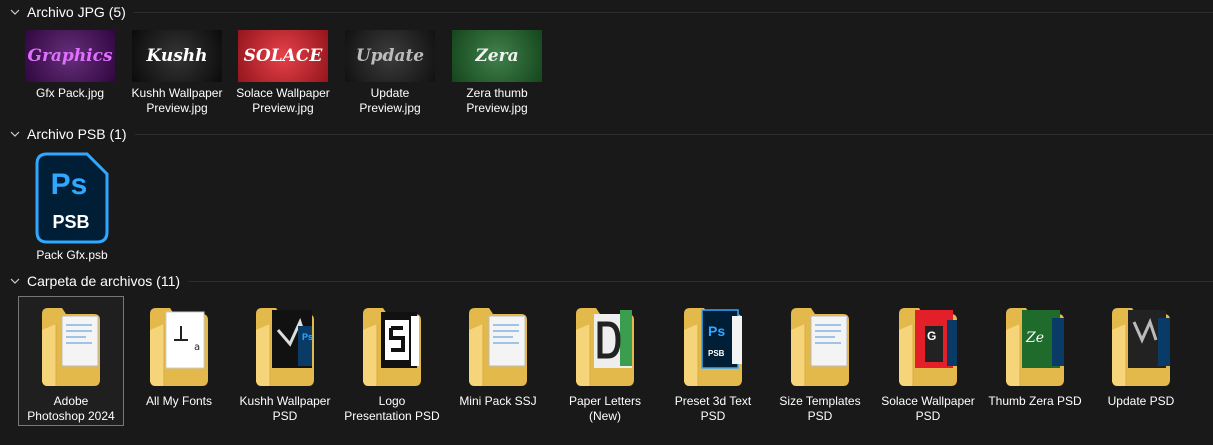 The height and width of the screenshot is (445, 1213). I want to click on file-item-jpg: Update Update Preview.jpg, so click(390, 72).